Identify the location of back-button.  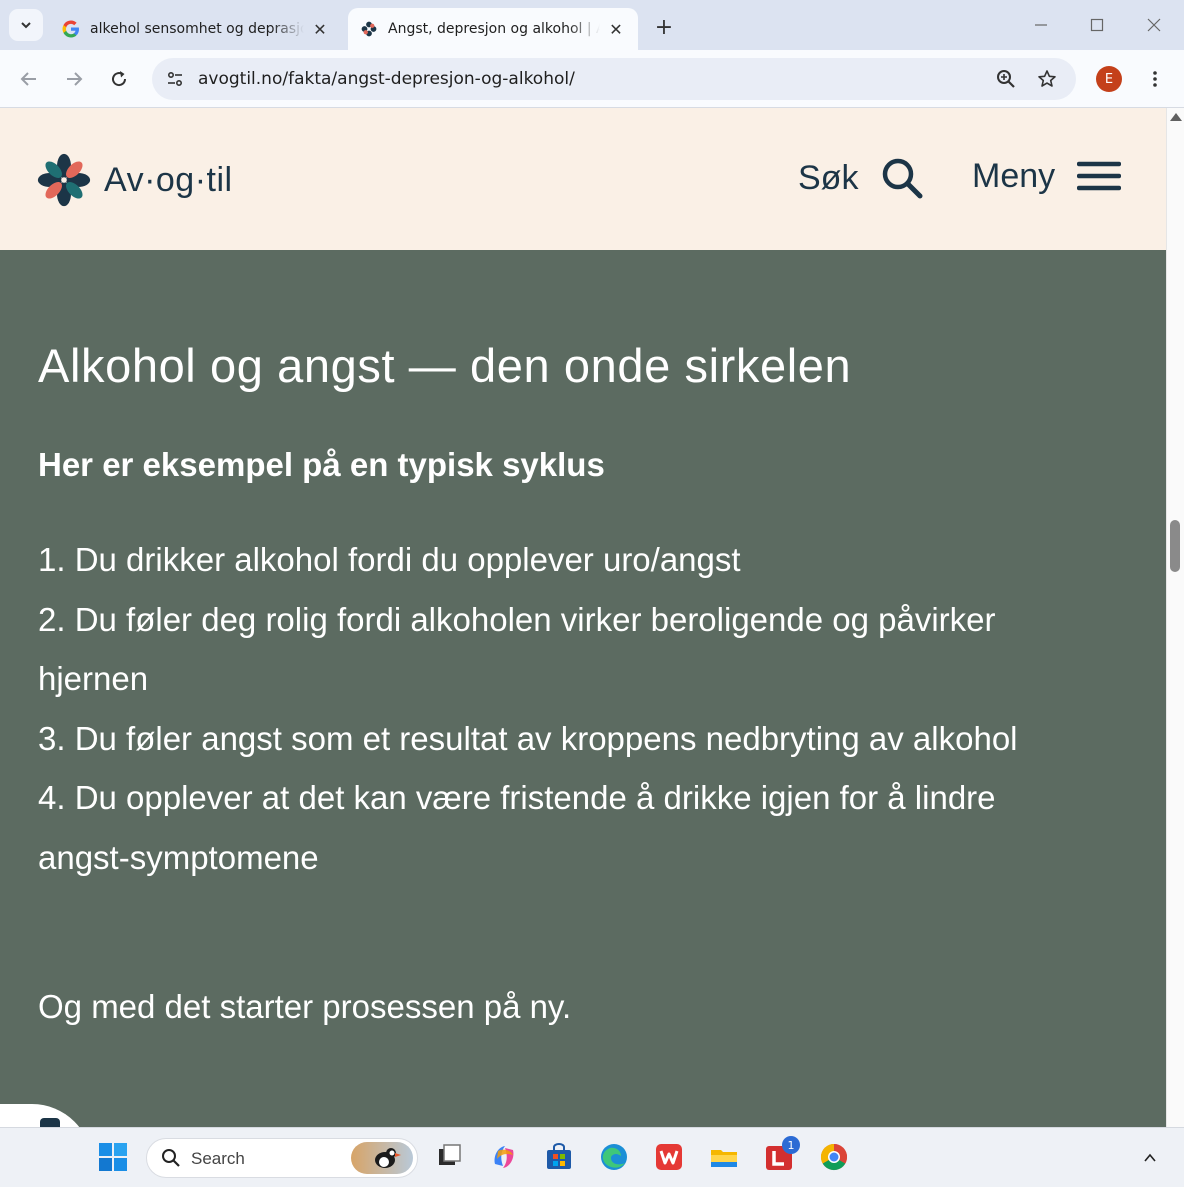
(29, 79).